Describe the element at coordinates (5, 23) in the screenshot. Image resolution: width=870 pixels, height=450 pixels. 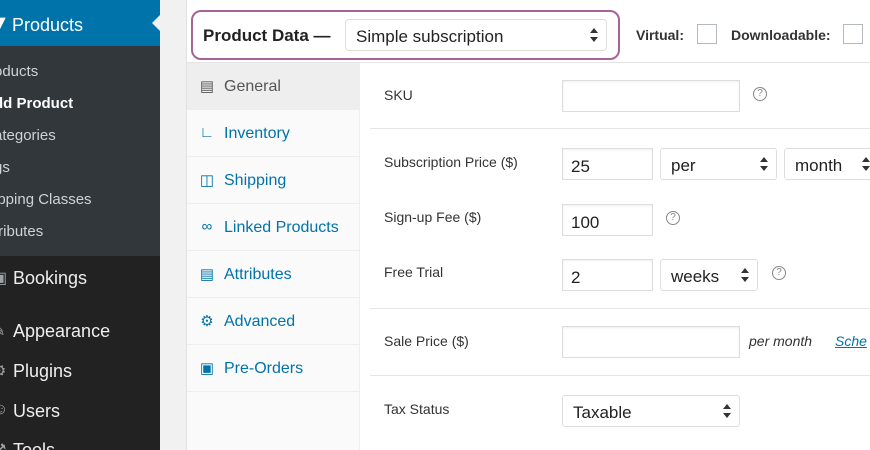
I see `tag-icon: ▼` at that location.